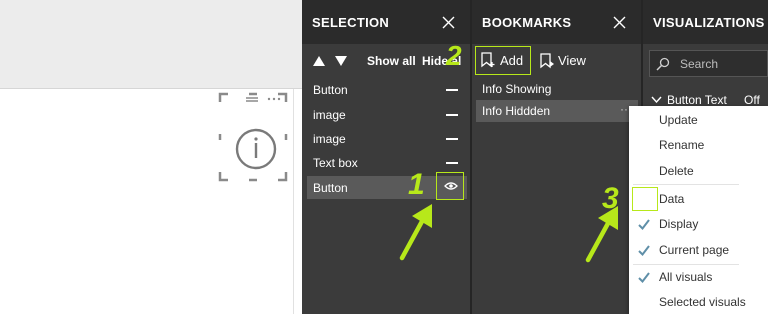  I want to click on menu-item-rename: Rename, so click(681, 145).